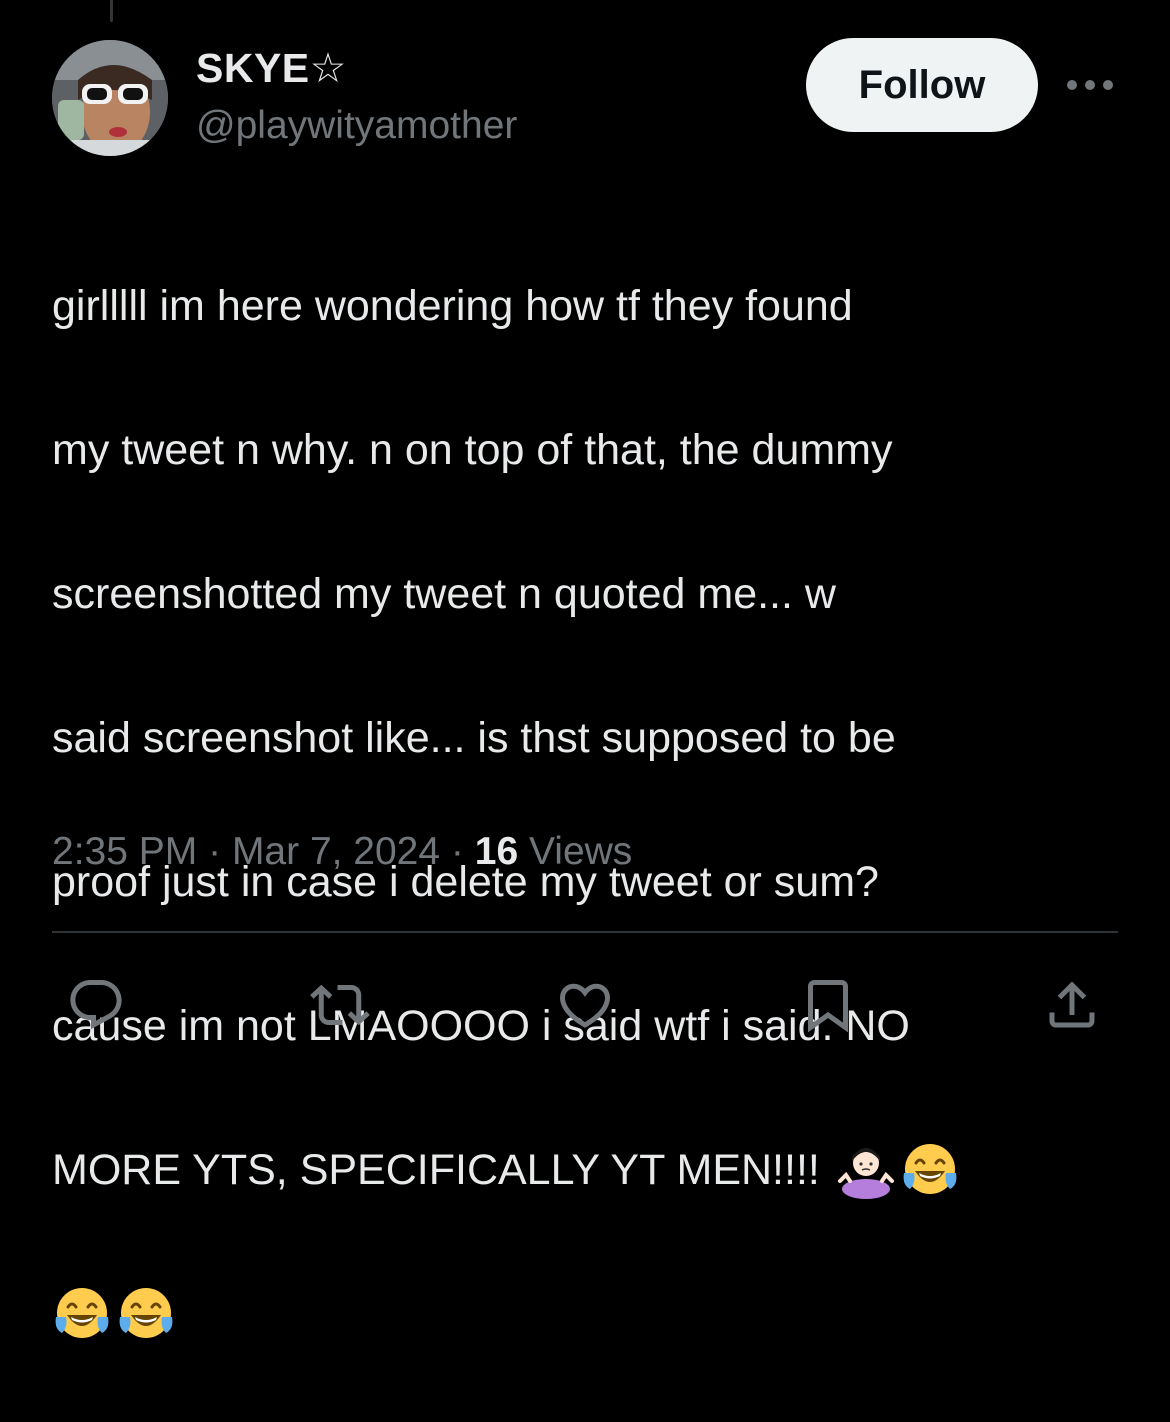  I want to click on like-button, so click(585, 1005).